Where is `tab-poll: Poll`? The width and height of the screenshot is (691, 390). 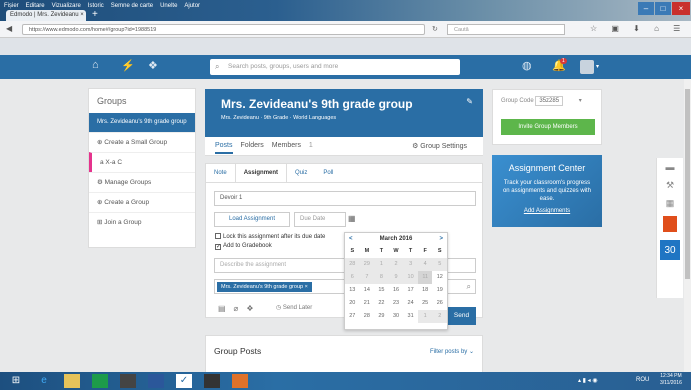 tab-poll: Poll is located at coordinates (328, 173).